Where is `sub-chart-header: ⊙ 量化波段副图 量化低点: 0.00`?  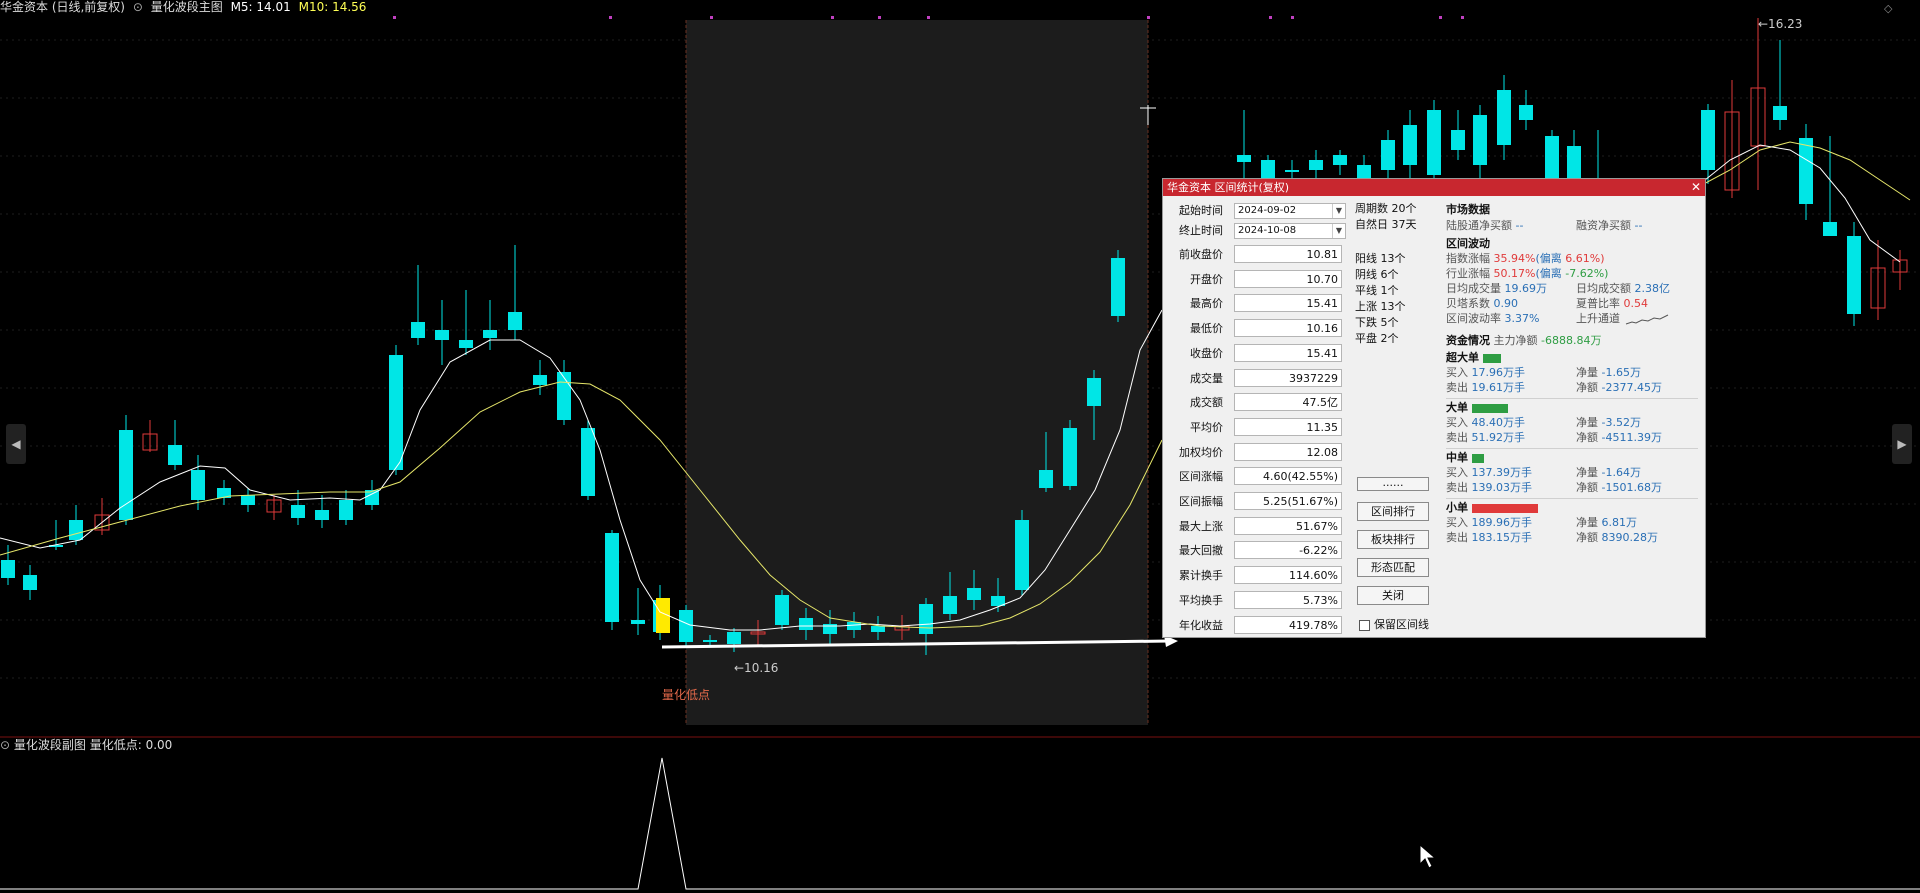 sub-chart-header: ⊙ 量化波段副图 量化低点: 0.00 is located at coordinates (86, 745).